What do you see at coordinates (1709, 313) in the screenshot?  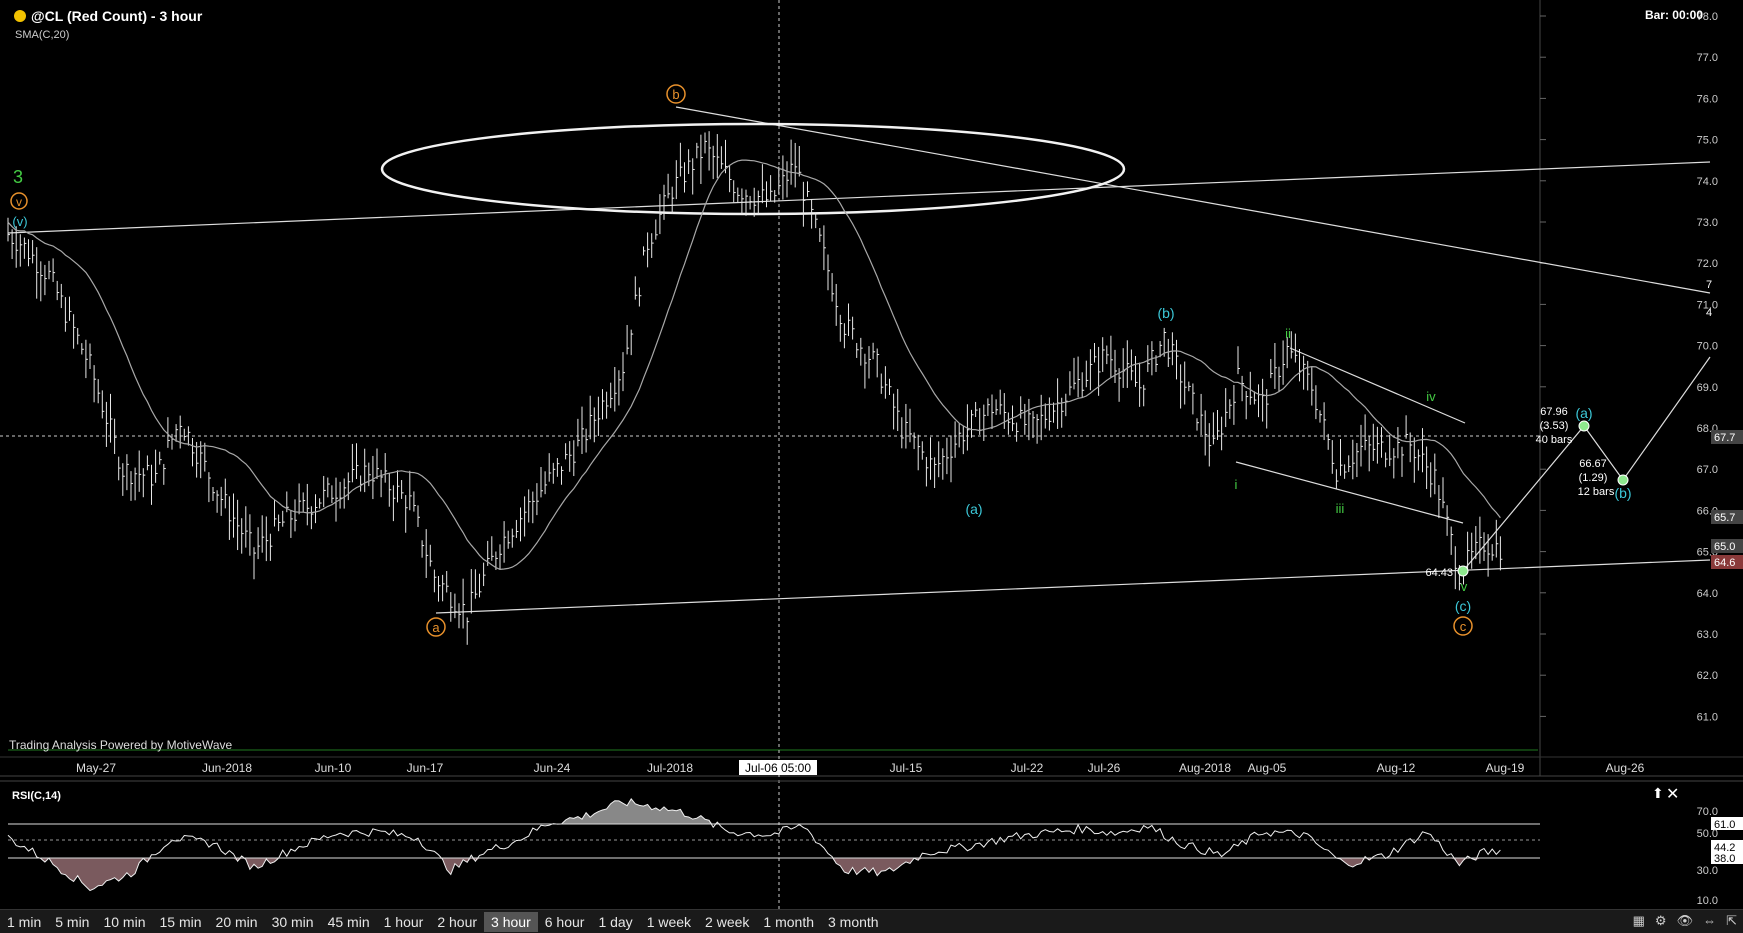 I see `price-side-label: 4` at bounding box center [1709, 313].